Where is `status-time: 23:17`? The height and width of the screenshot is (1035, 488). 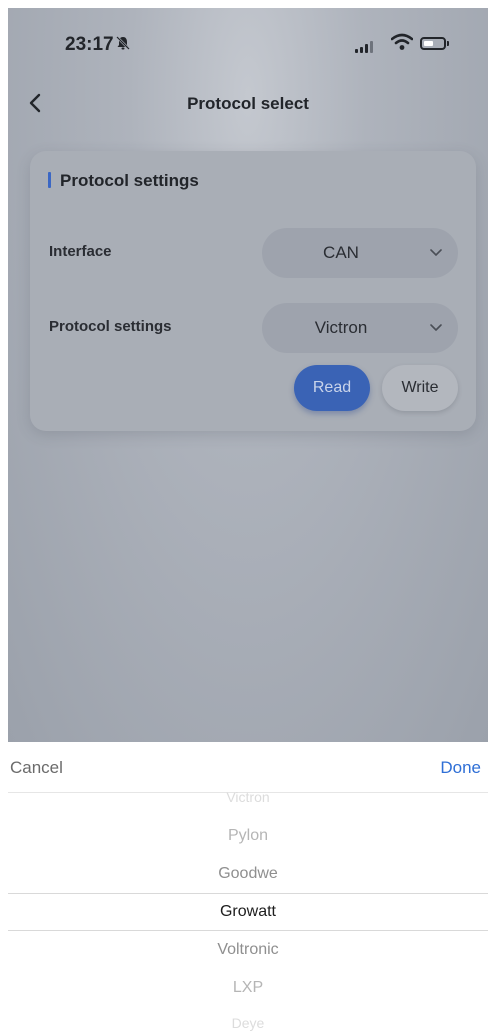
status-time: 23:17 is located at coordinates (89, 44).